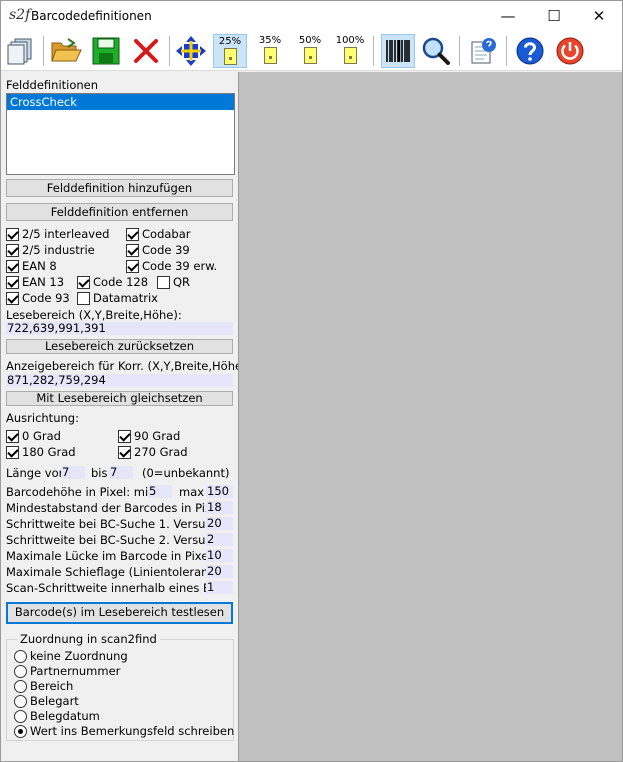  Describe the element at coordinates (120, 102) in the screenshot. I see `list-item: CrossCheck` at that location.